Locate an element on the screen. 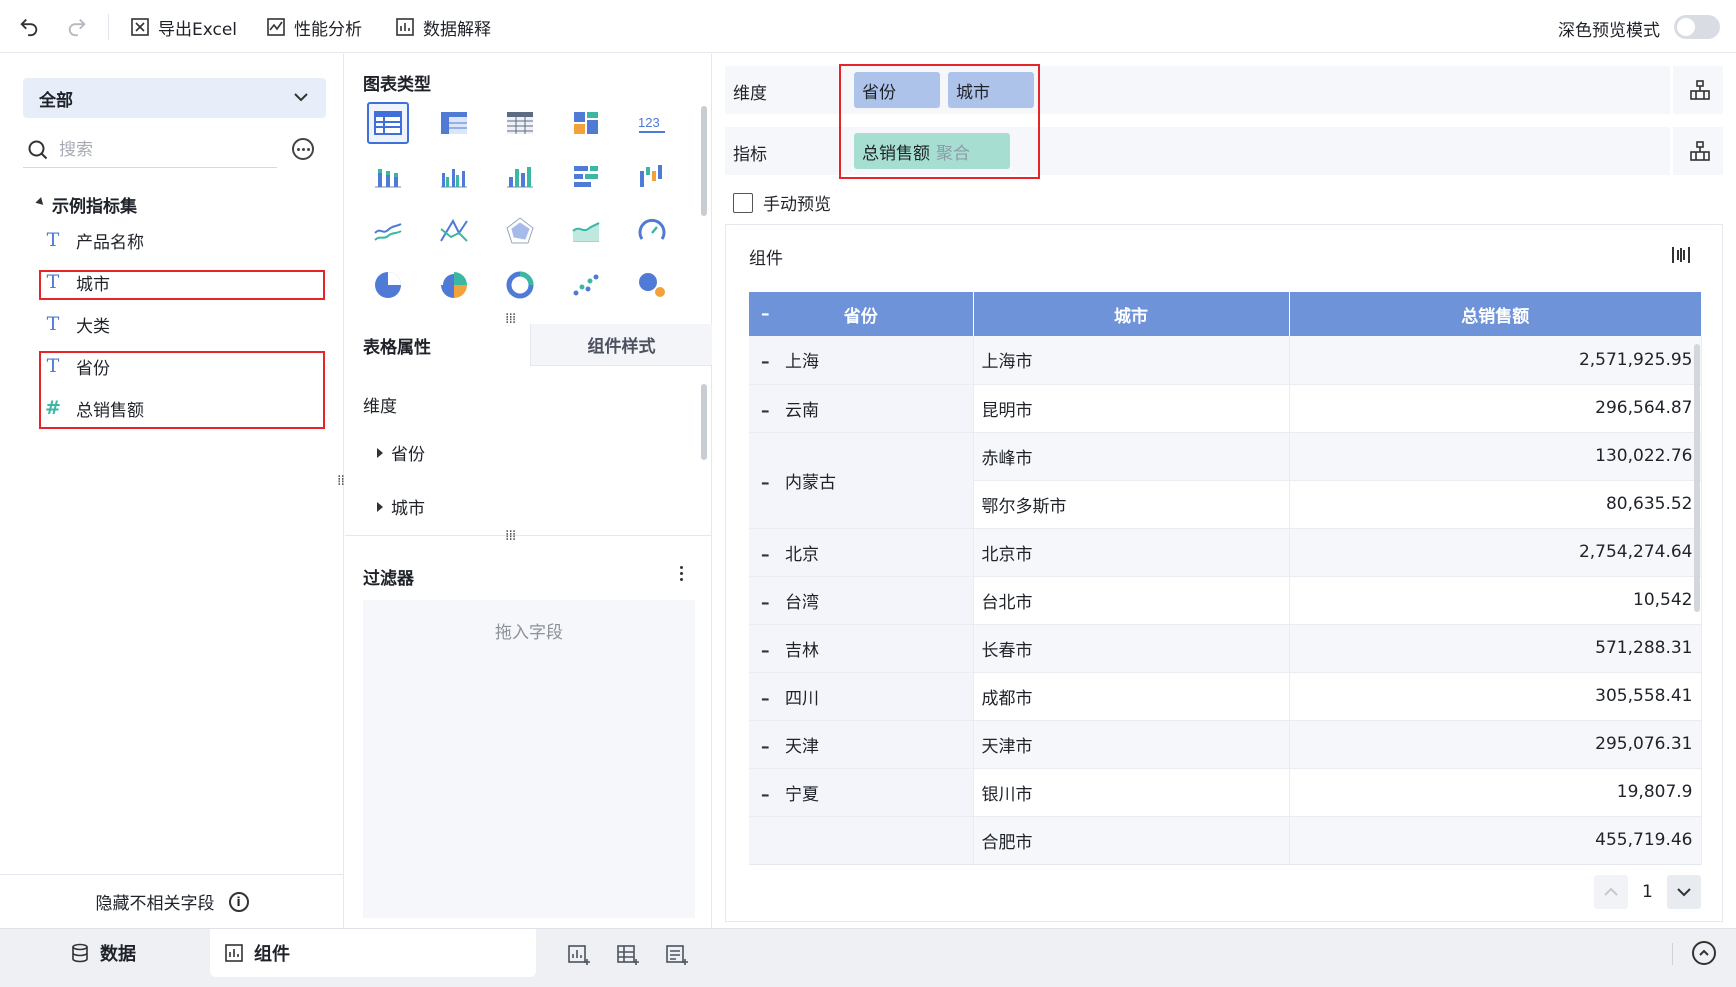  metric-set-label: 示例指标集 is located at coordinates (94, 207).